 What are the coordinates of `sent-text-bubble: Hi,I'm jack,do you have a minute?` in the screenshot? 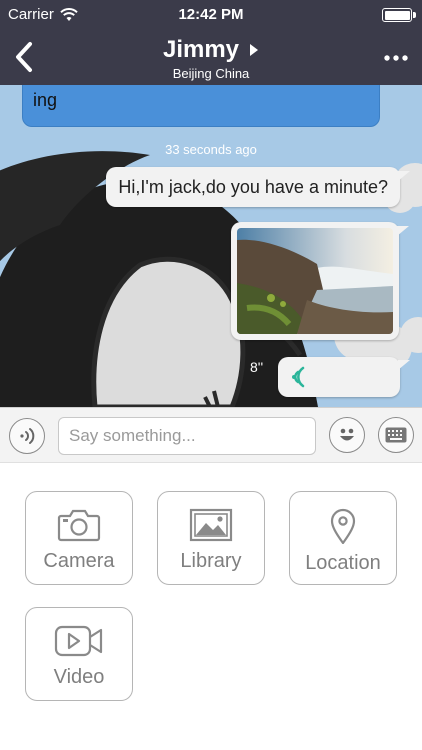 It's located at (253, 187).